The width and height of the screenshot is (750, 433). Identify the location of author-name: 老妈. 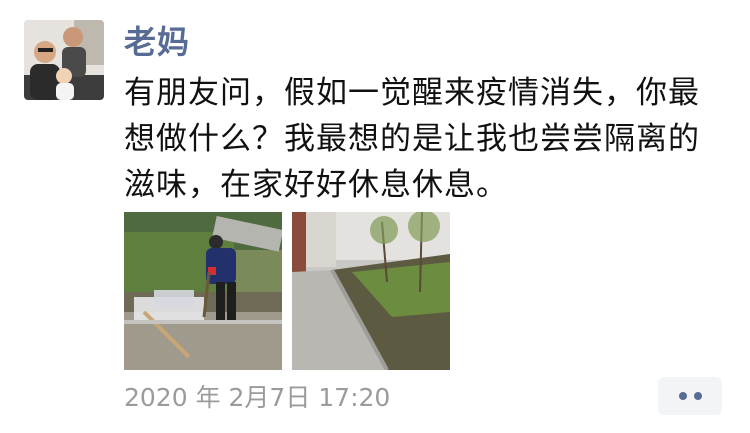
(157, 42).